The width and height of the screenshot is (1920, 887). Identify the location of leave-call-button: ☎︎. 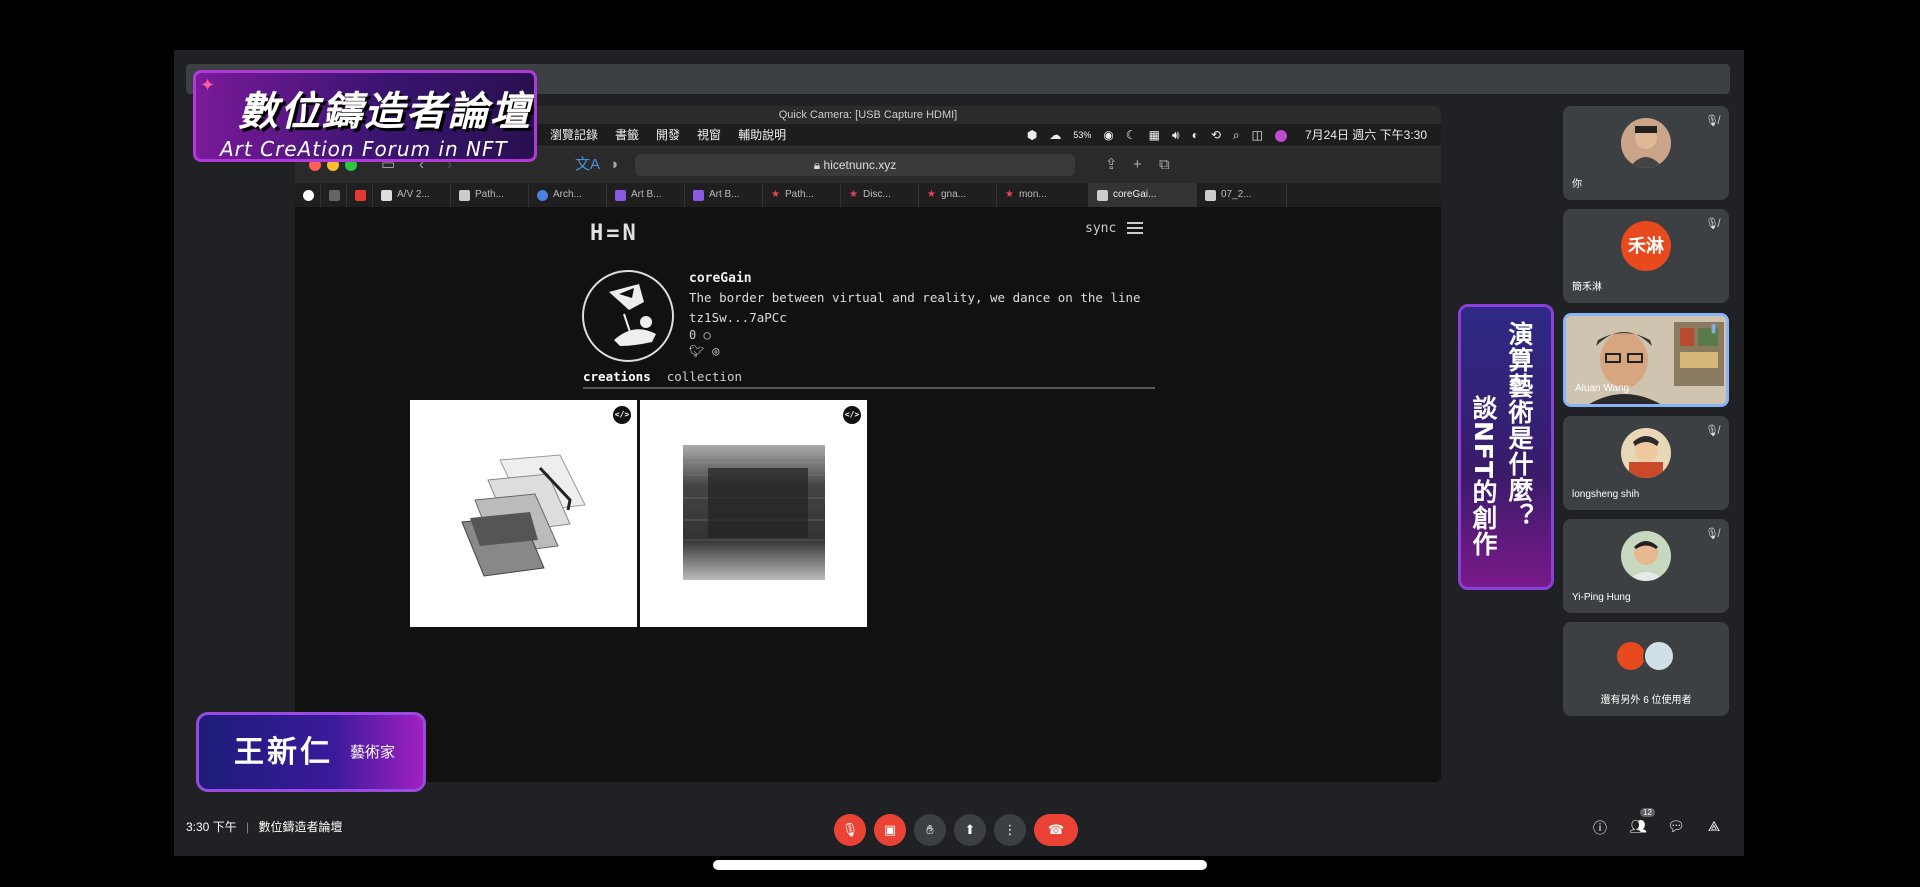
(1056, 830).